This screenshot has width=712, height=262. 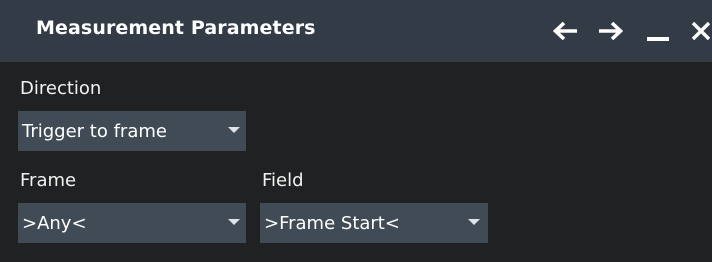 I want to click on field-selected-value: >Frame Start<, so click(x=332, y=223).